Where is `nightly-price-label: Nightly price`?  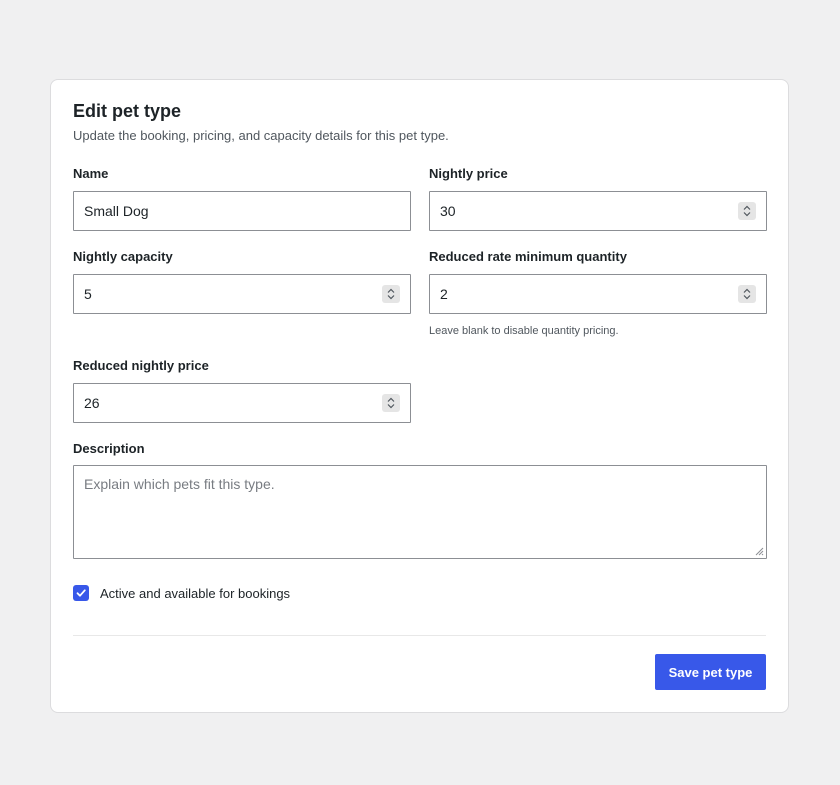
nightly-price-label: Nightly price is located at coordinates (468, 173).